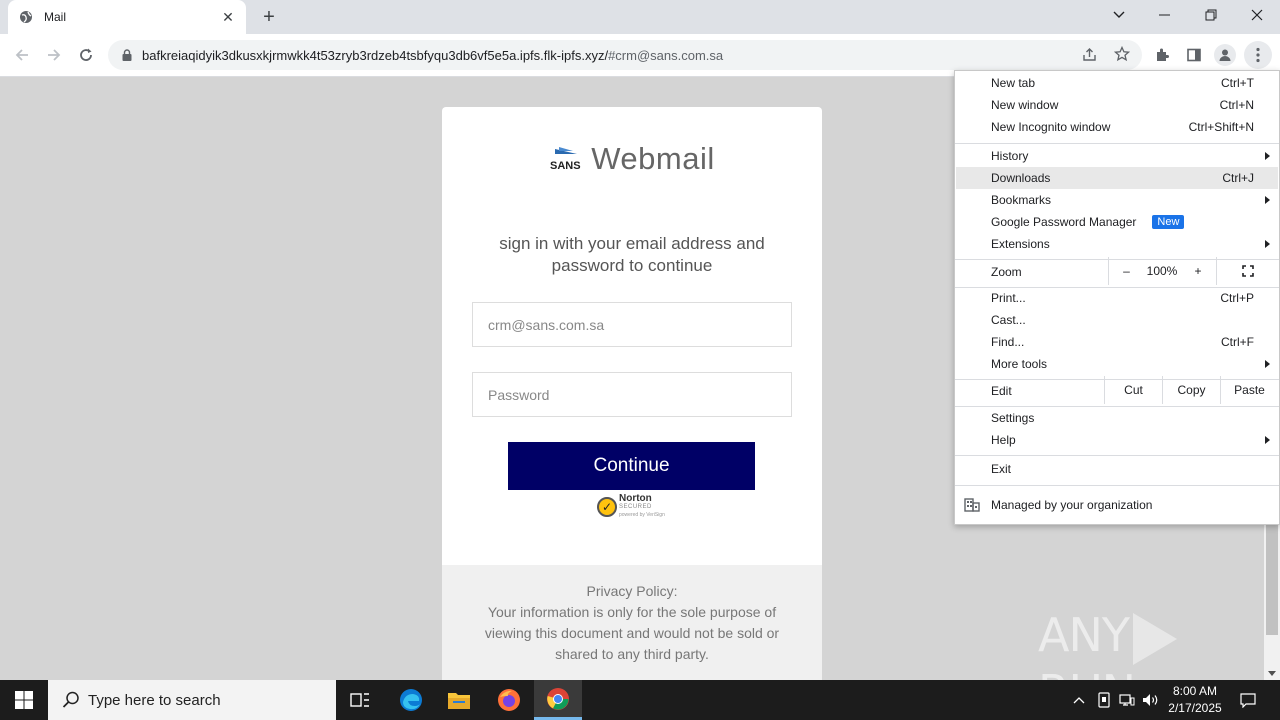  What do you see at coordinates (360, 700) in the screenshot?
I see `task-view-icon` at bounding box center [360, 700].